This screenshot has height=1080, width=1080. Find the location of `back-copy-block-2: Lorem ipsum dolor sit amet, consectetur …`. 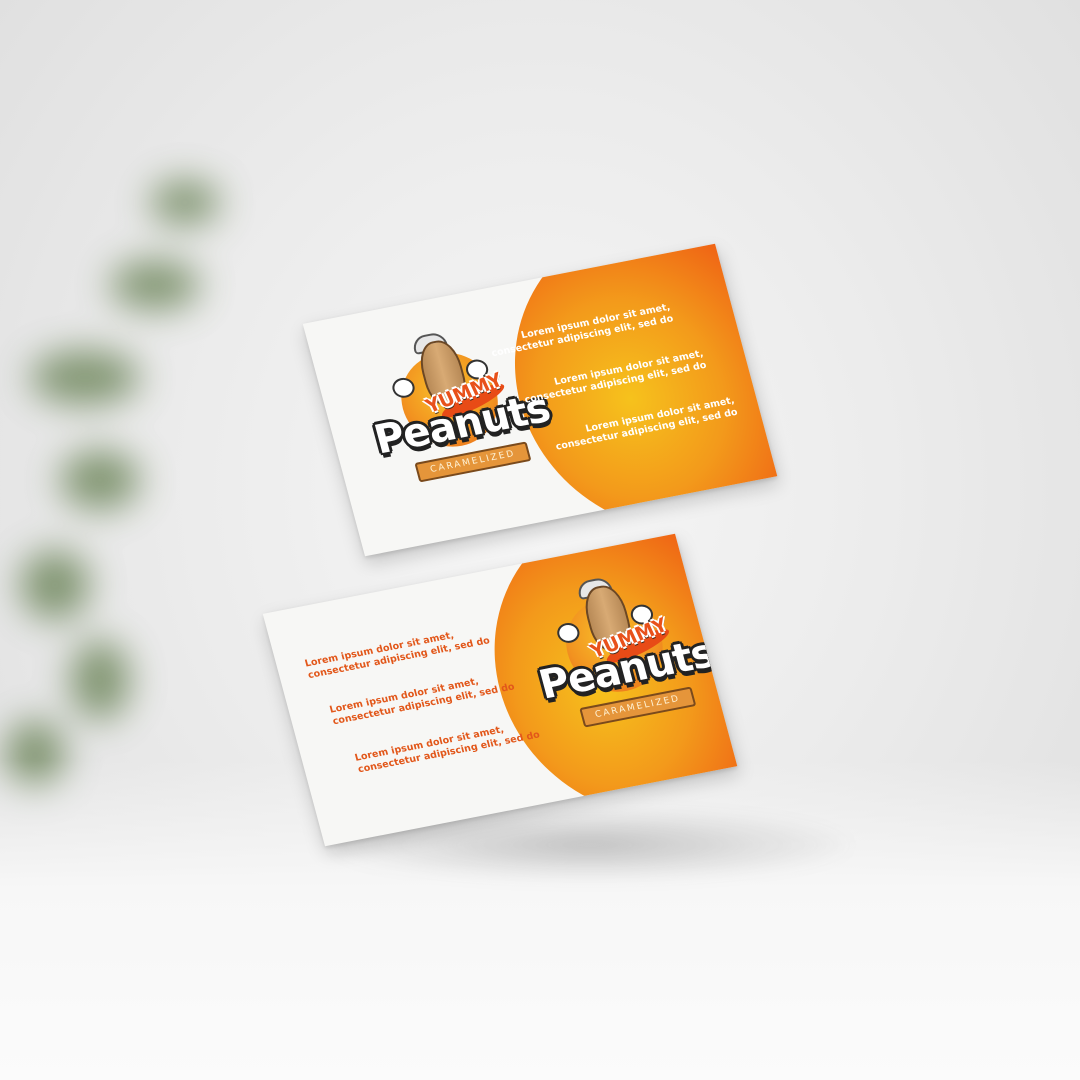

back-copy-block-2: Lorem ipsum dolor sit amet, consectetur … is located at coordinates (422, 699).